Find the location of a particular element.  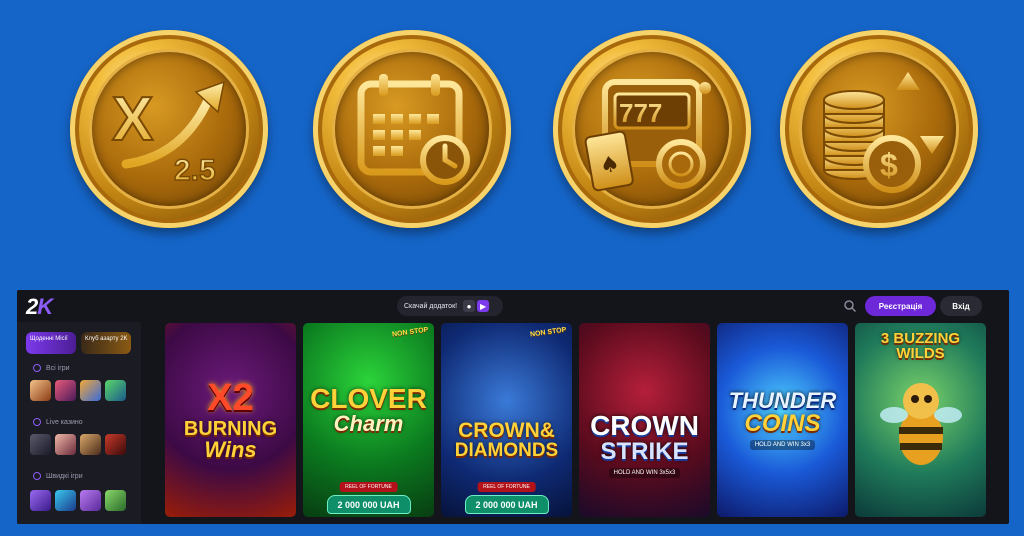

calendar-coin is located at coordinates (412, 129).